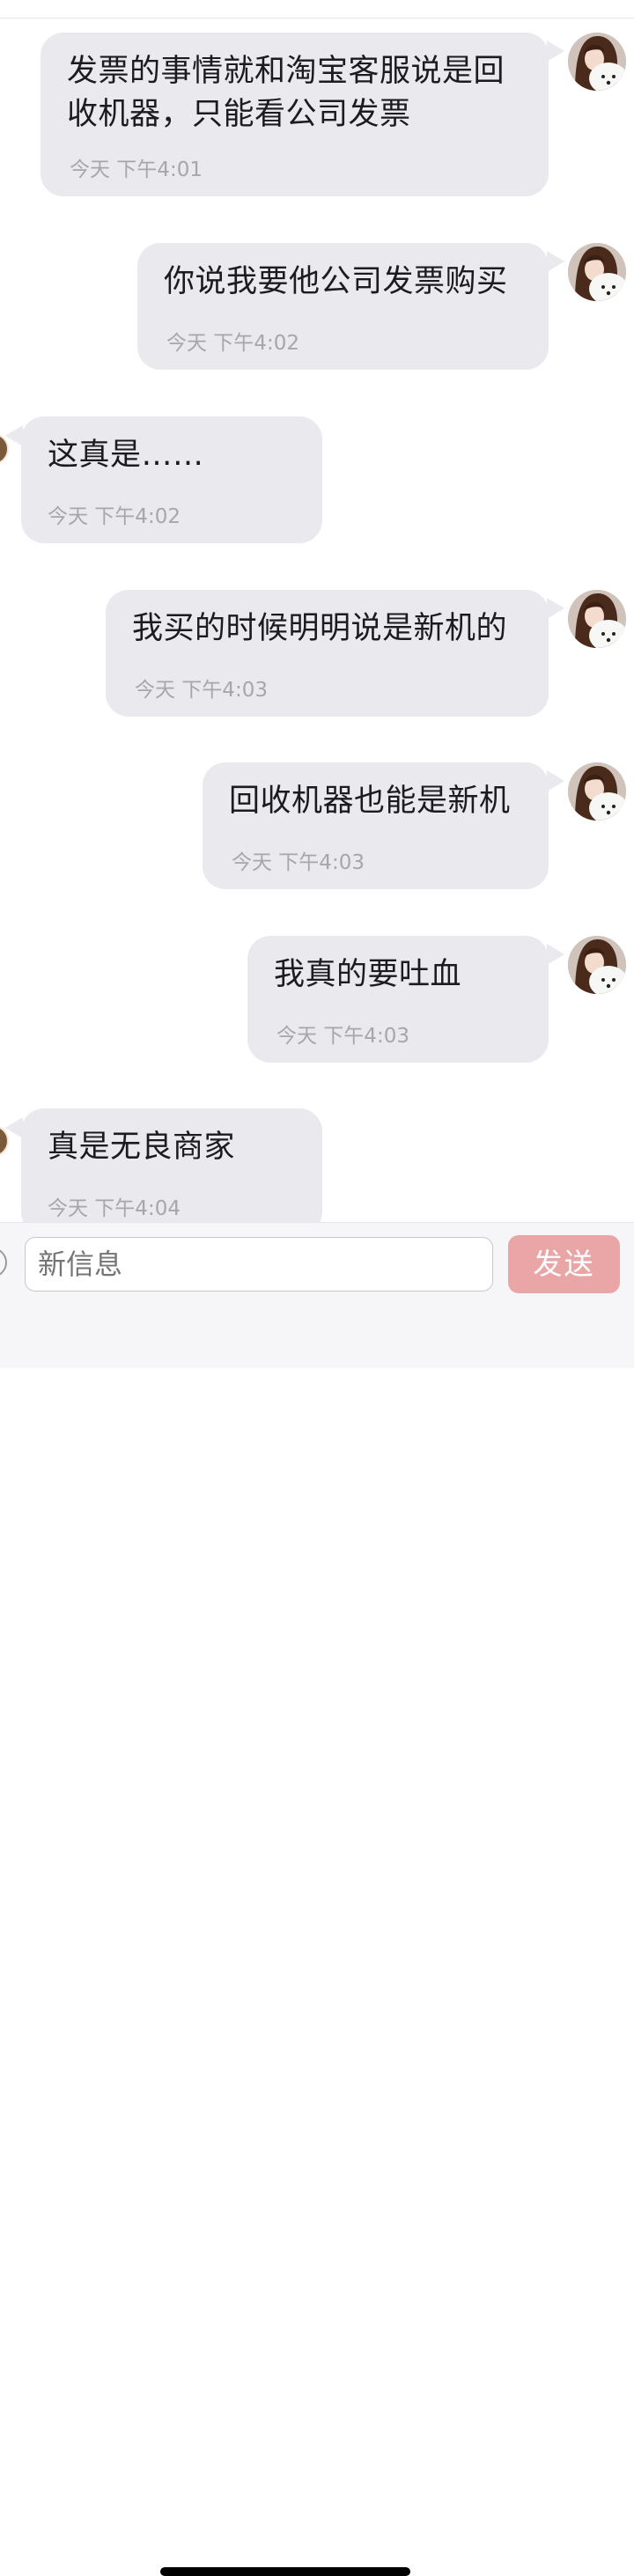 This screenshot has width=634, height=2576. What do you see at coordinates (286, 93) in the screenshot?
I see `message-text: 发票的事情就和淘宝客服说是回收机器，只能看公司发票` at bounding box center [286, 93].